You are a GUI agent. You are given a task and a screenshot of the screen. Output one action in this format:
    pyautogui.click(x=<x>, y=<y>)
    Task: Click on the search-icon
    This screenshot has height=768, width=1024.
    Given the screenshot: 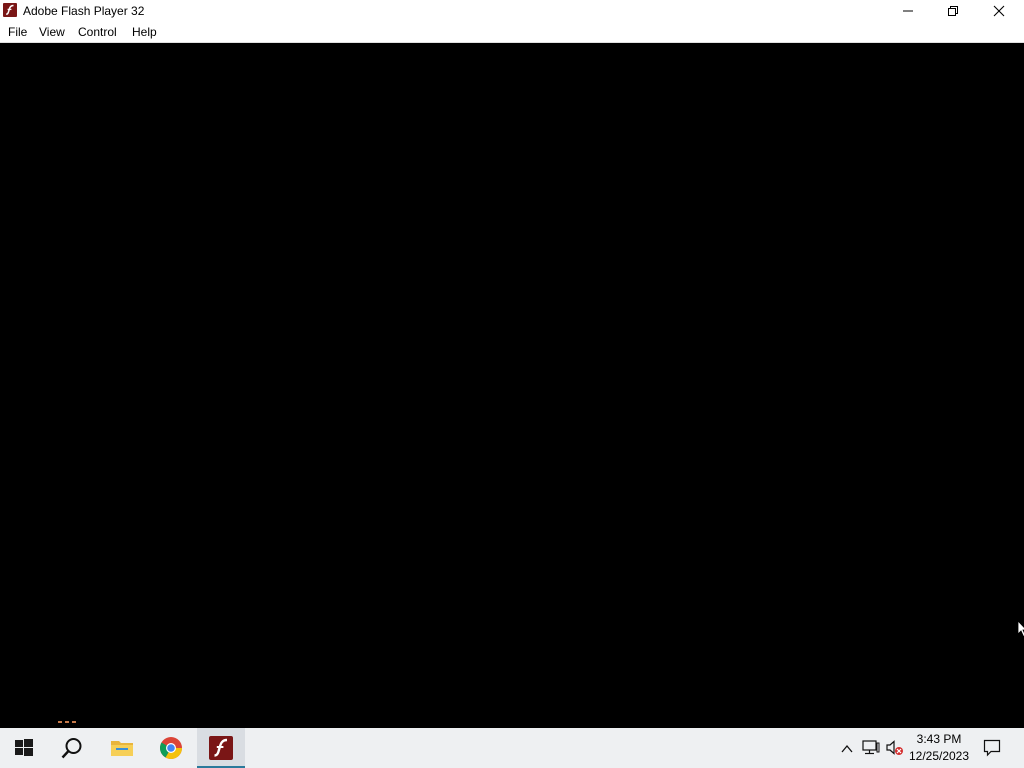 What is the action you would take?
    pyautogui.click(x=71, y=748)
    